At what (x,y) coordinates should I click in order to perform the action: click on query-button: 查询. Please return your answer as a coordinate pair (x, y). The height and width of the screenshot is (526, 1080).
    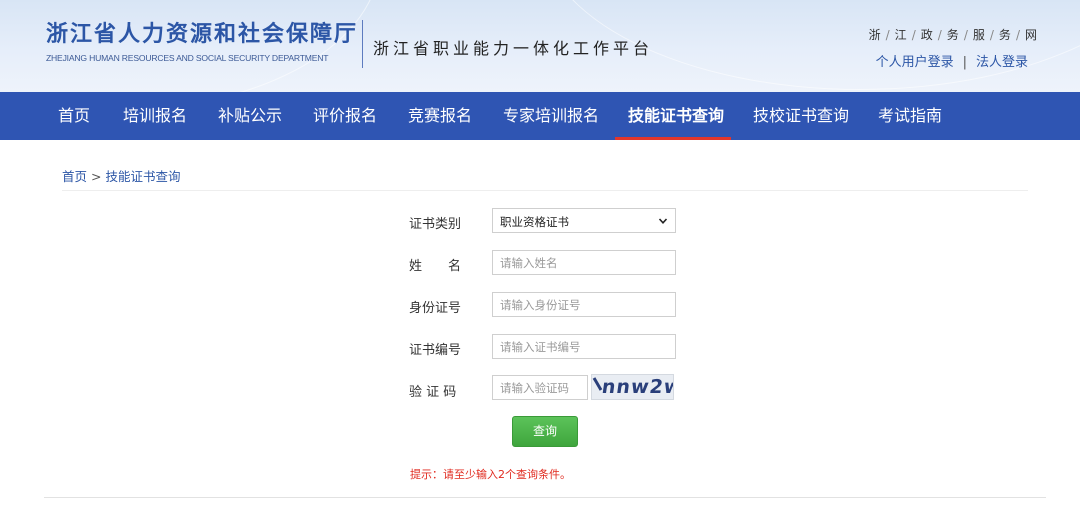
    Looking at the image, I should click on (545, 431).